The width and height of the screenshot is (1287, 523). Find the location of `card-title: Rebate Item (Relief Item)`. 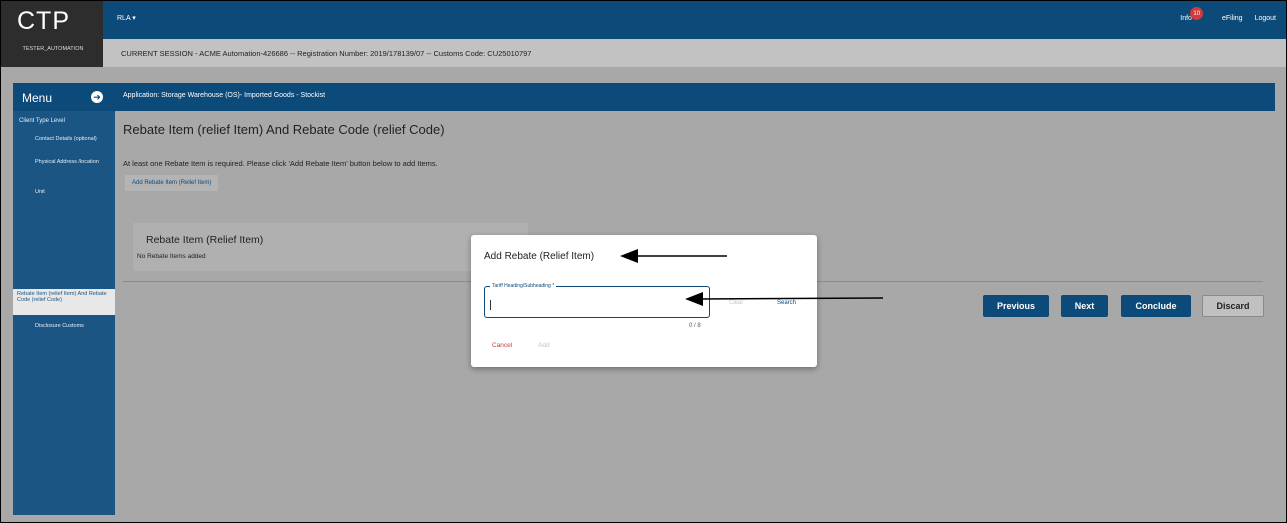

card-title: Rebate Item (Relief Item) is located at coordinates (205, 240).